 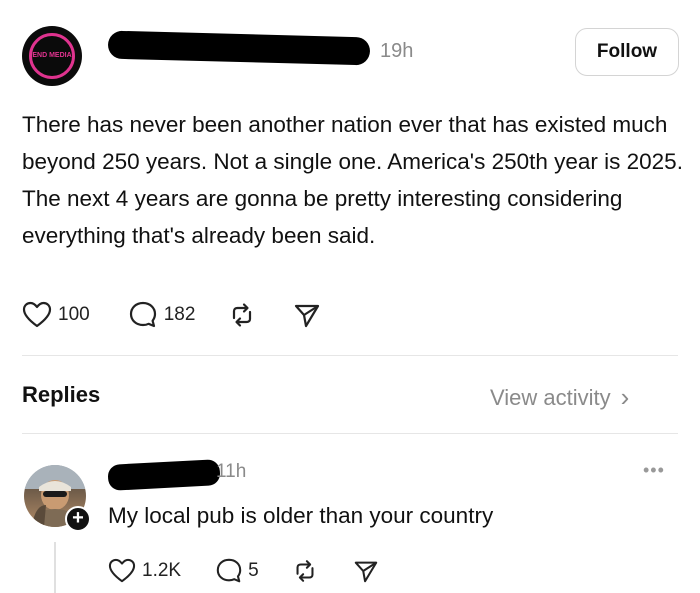 I want to click on chevron-right-icon: ›, so click(x=625, y=397).